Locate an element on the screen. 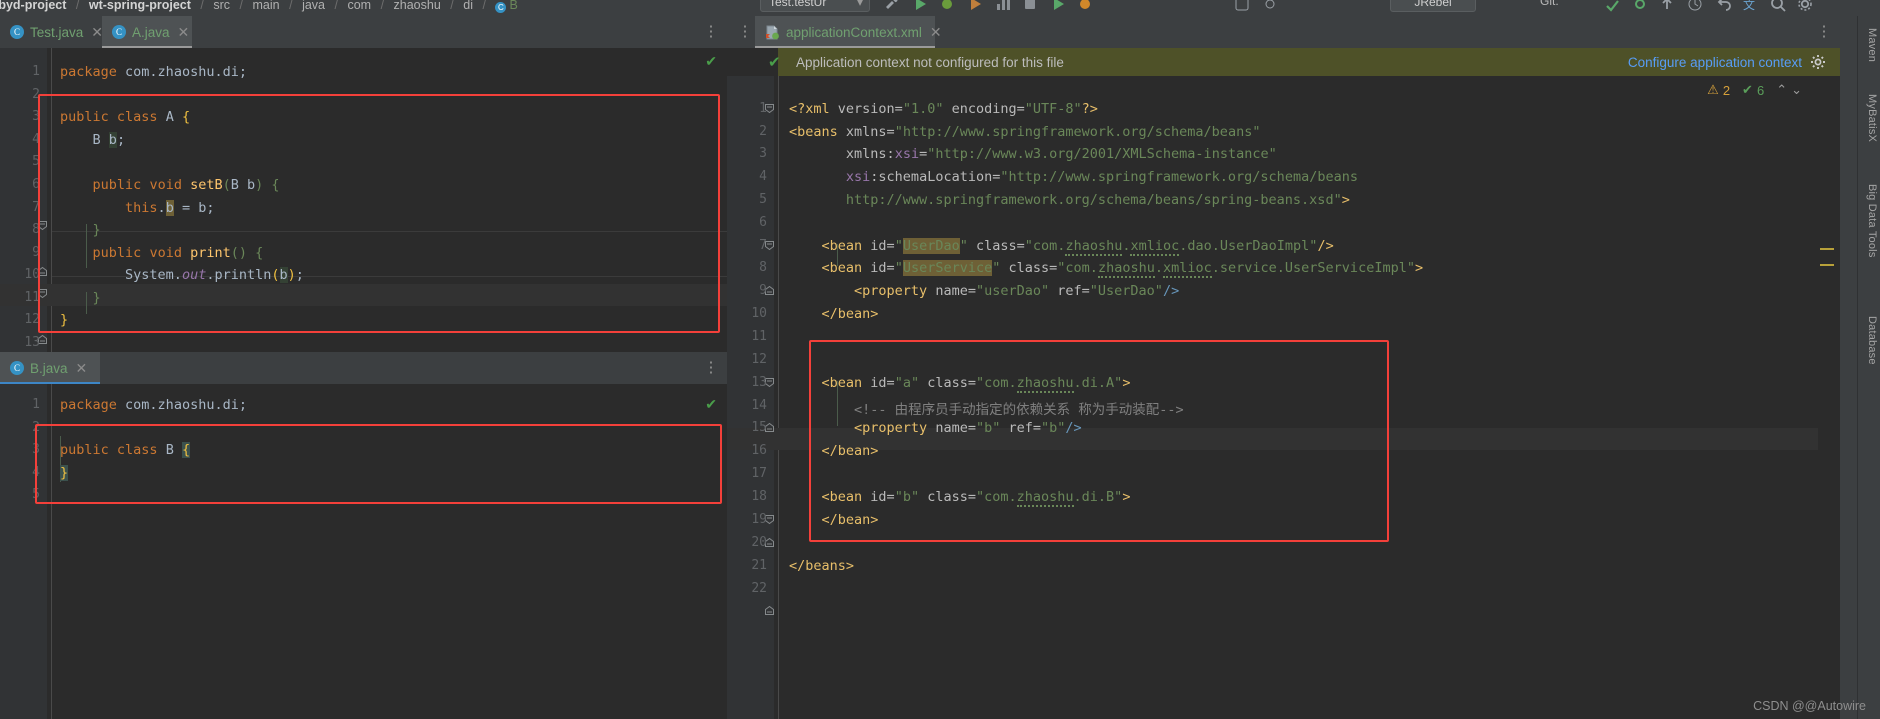 The width and height of the screenshot is (1880, 719). tab-label: B.java is located at coordinates (49, 368).